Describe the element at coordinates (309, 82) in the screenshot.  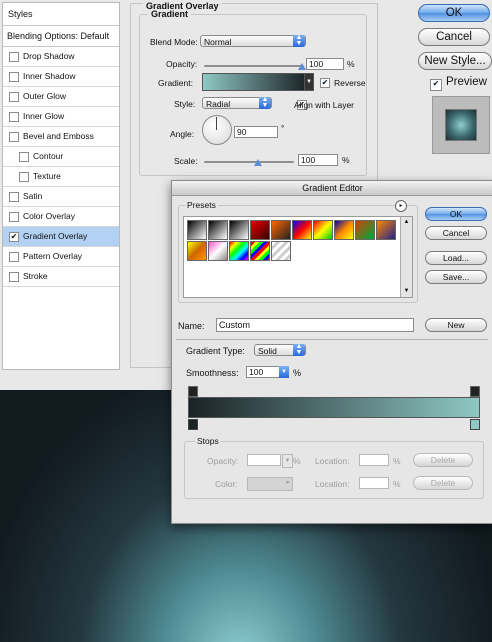
I see `gradient-dropdown-arrow: ▼` at that location.